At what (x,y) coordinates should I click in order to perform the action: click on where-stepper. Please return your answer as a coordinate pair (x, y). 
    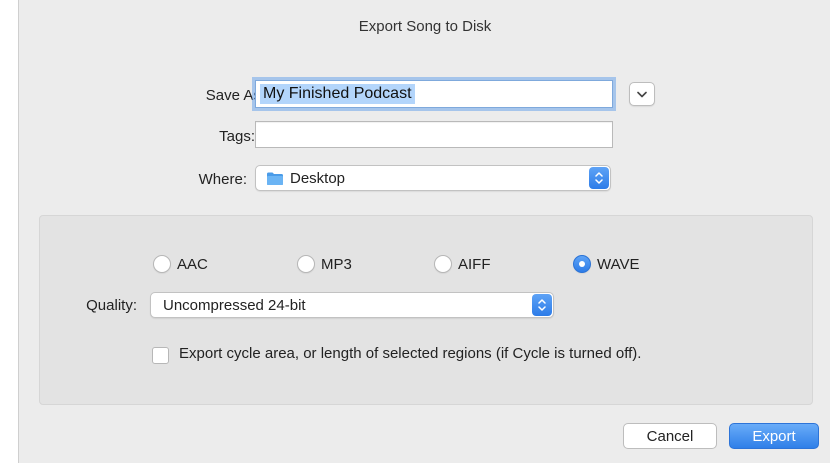
    Looking at the image, I should click on (599, 178).